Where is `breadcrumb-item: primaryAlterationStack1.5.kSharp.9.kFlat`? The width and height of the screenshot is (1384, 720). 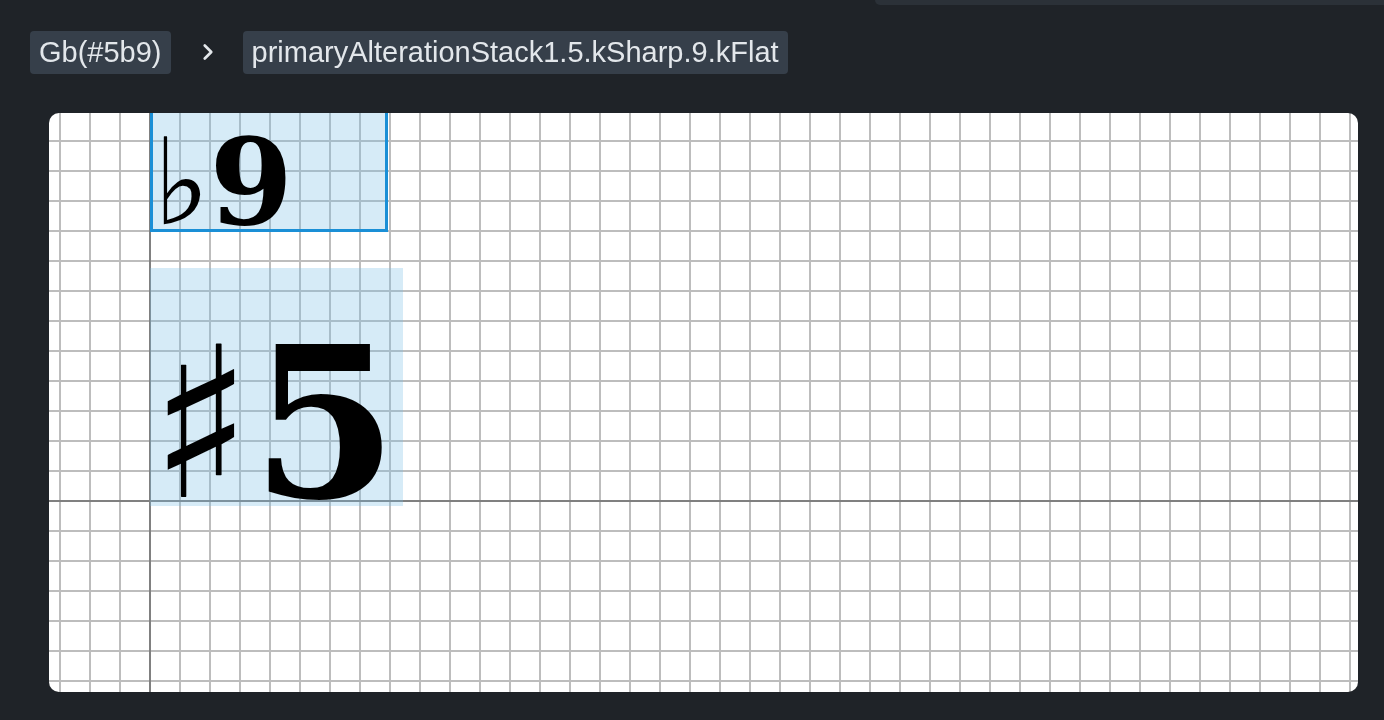
breadcrumb-item: primaryAlterationStack1.5.kSharp.9.kFlat is located at coordinates (515, 52).